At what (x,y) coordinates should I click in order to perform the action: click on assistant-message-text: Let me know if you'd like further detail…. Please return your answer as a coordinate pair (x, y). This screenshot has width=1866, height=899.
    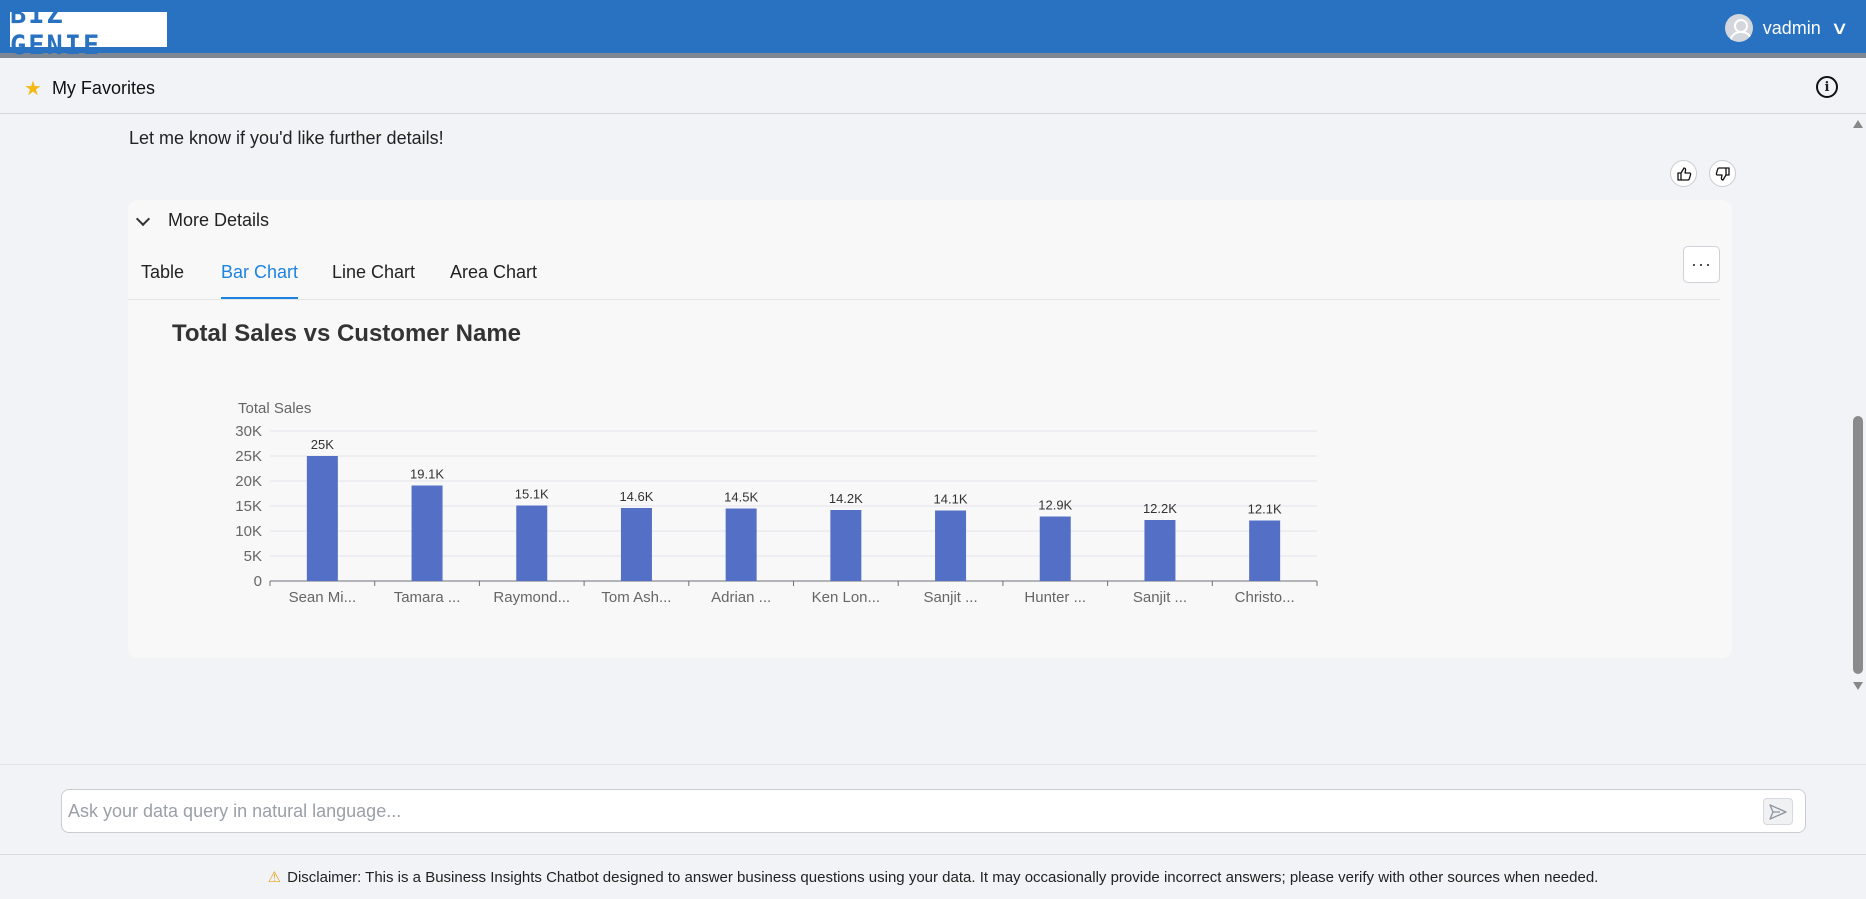
    Looking at the image, I should click on (286, 138).